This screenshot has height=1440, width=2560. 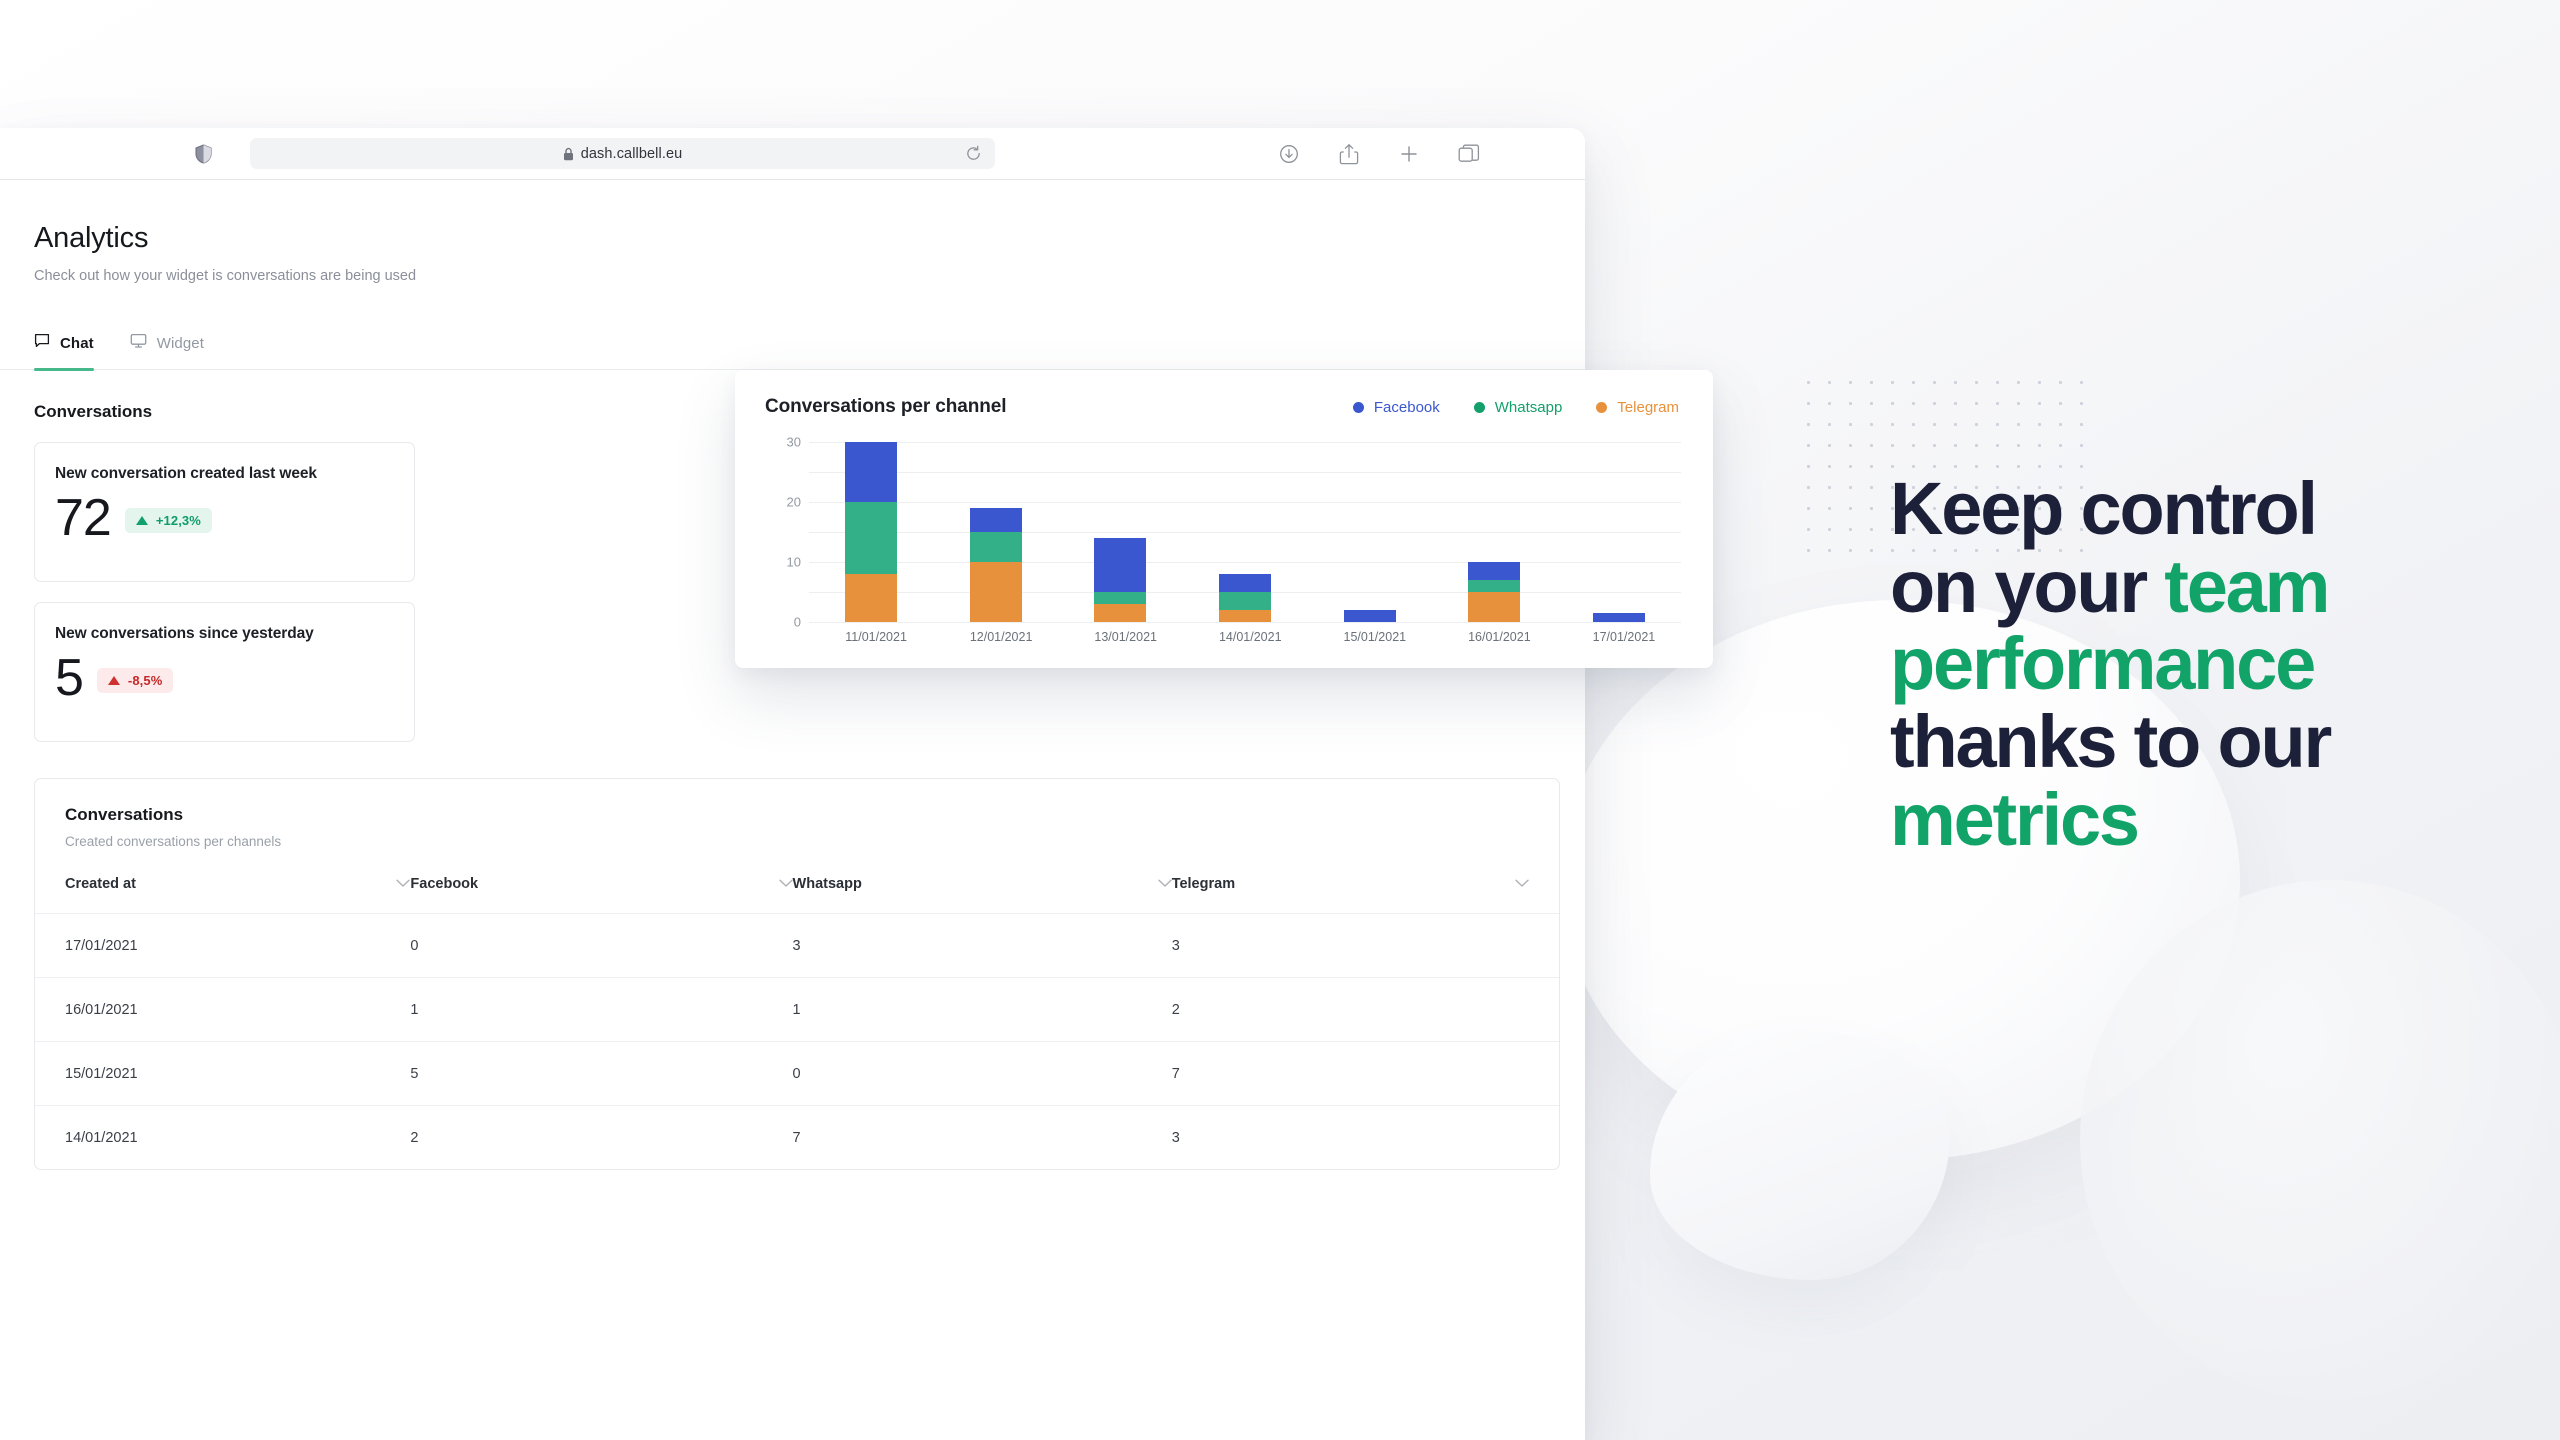 What do you see at coordinates (224, 518) in the screenshot?
I see `metric-value-row: 72 +12,3%` at bounding box center [224, 518].